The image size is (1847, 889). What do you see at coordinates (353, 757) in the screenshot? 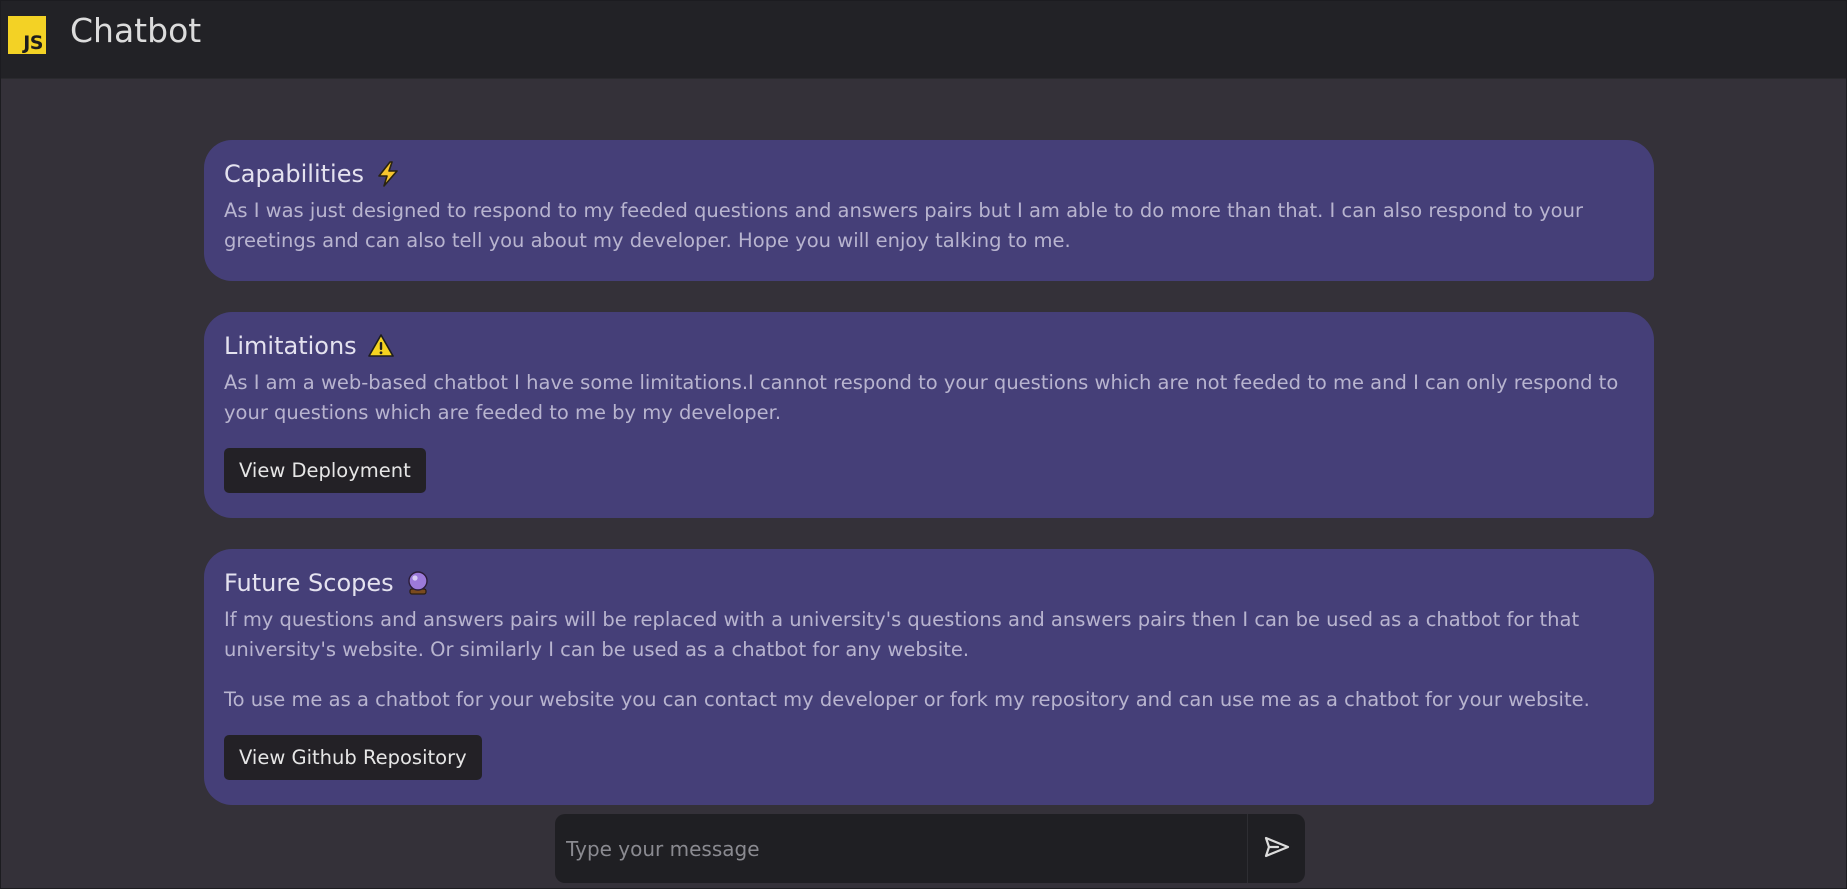
I see `view-github-repository-button: View Github Repository` at bounding box center [353, 757].